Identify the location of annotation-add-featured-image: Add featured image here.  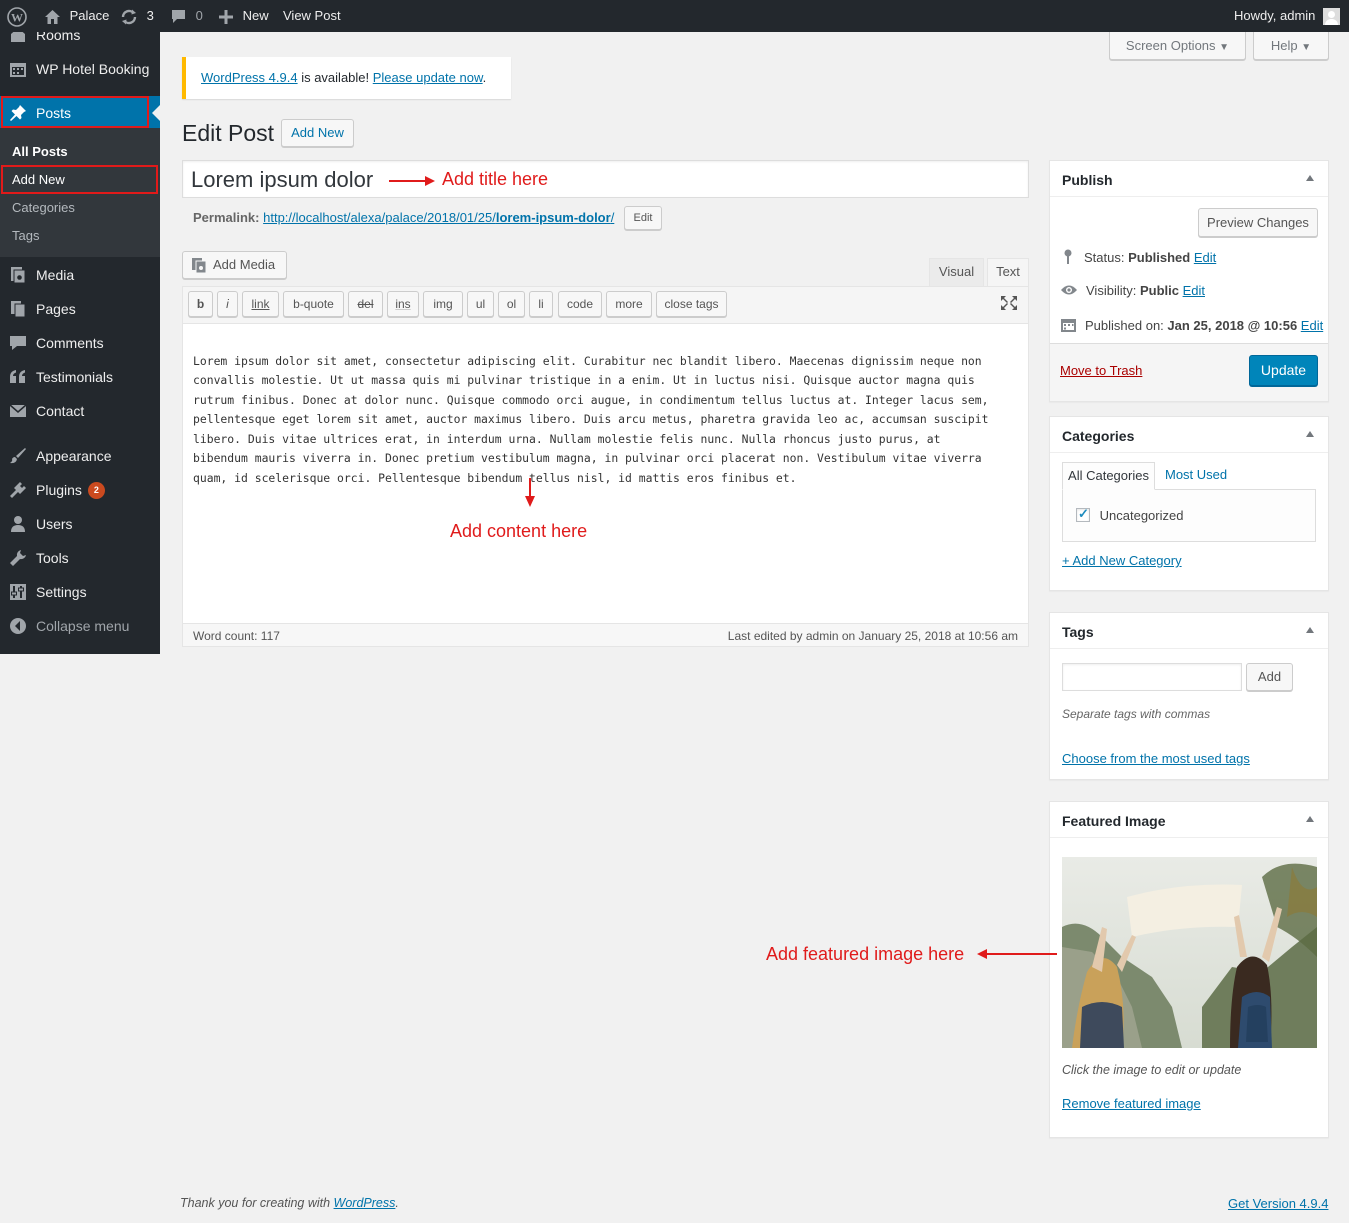
(865, 954).